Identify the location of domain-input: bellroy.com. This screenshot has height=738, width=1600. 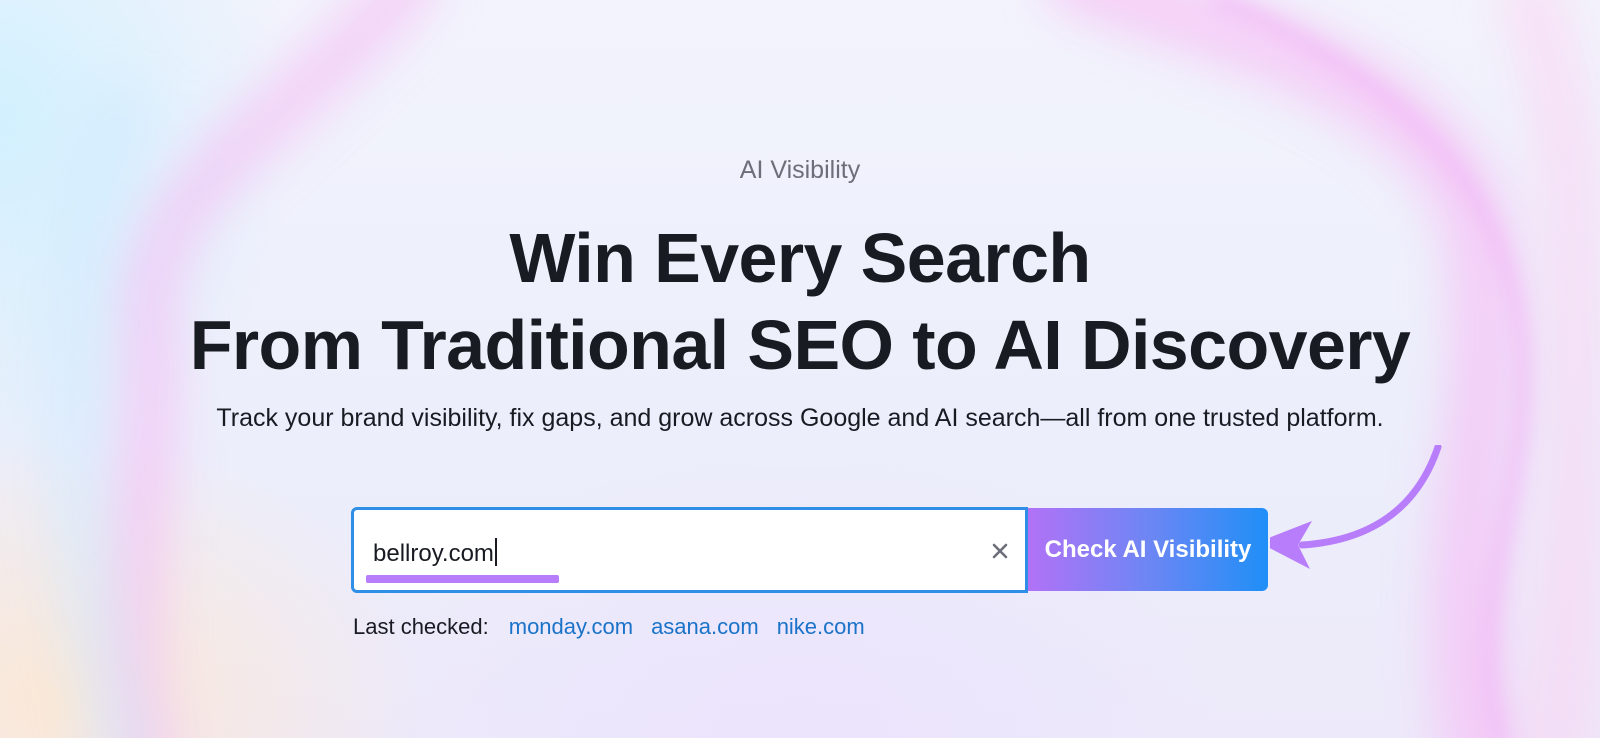
(689, 550).